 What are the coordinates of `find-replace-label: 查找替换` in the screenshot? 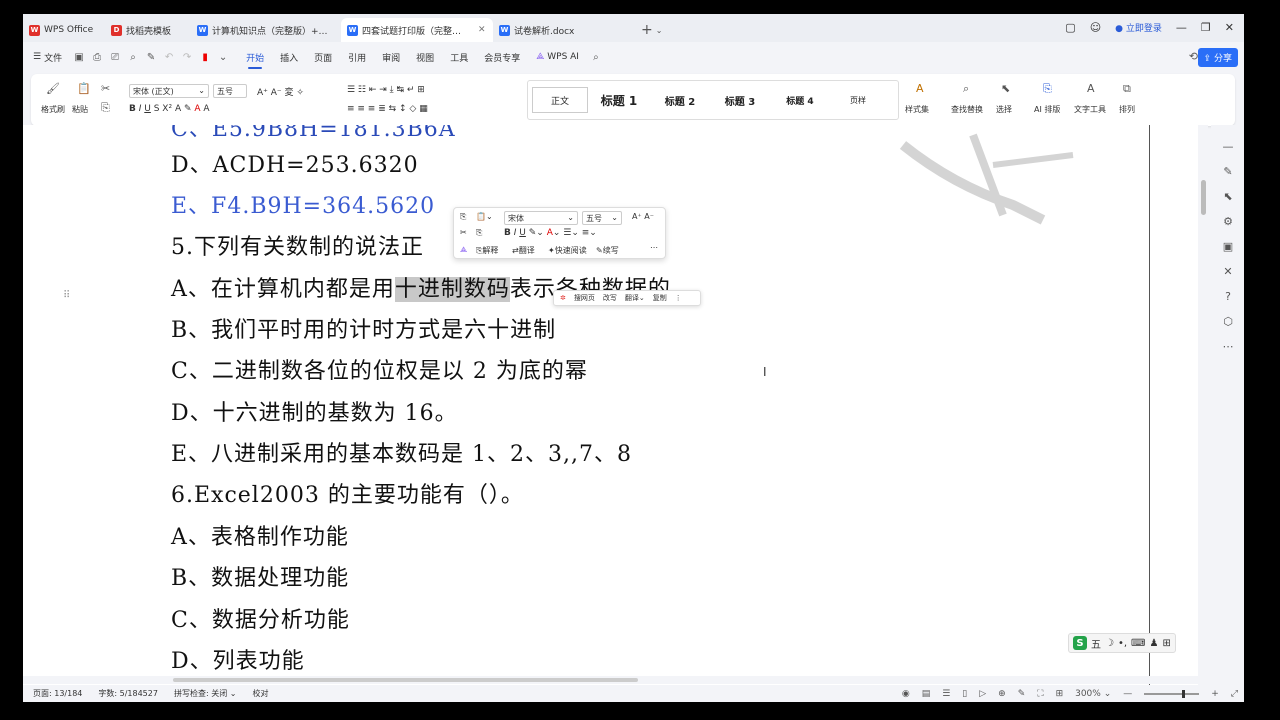 It's located at (967, 109).